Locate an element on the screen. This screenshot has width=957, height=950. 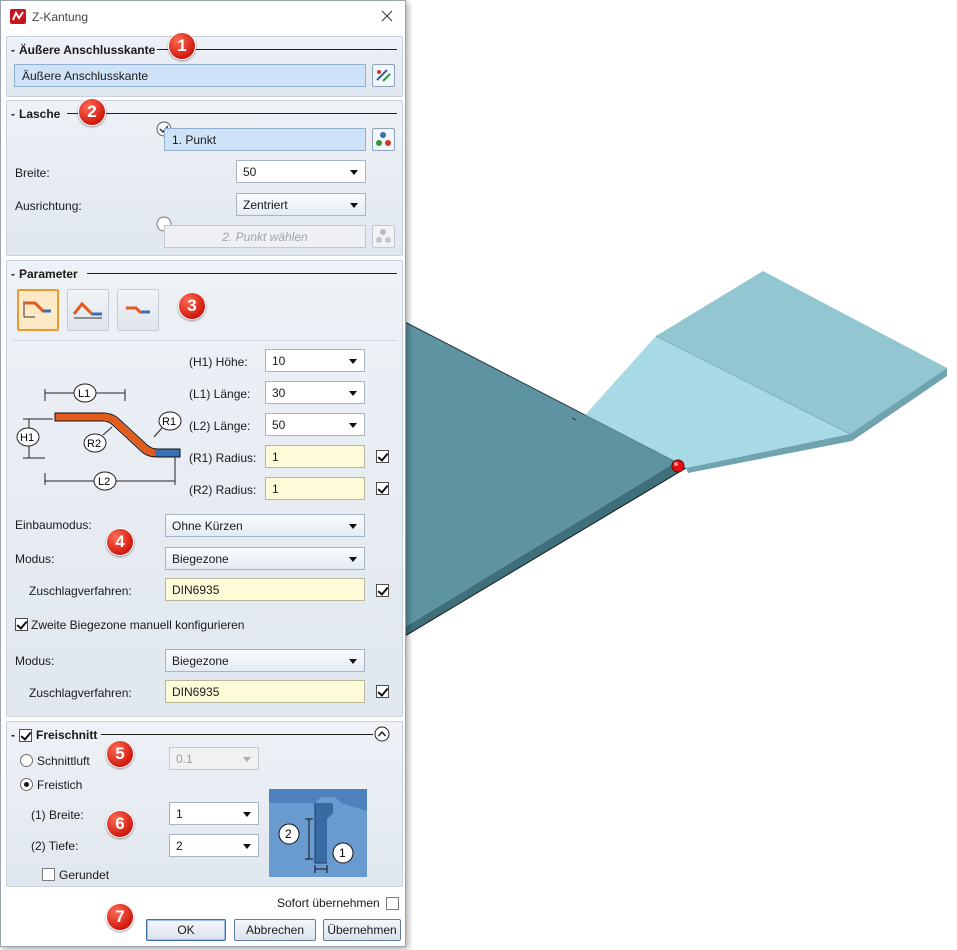
relief-radio is located at coordinates (26, 784).